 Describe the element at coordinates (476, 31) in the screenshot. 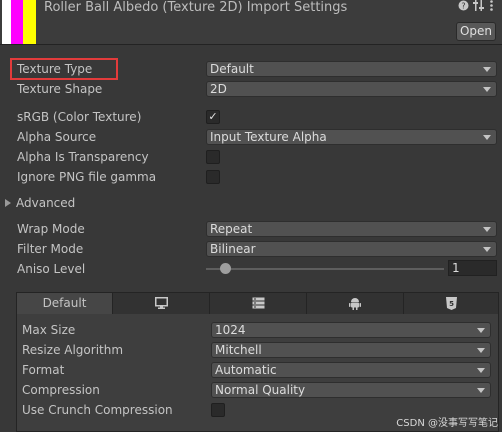

I see `open-button: Open` at that location.